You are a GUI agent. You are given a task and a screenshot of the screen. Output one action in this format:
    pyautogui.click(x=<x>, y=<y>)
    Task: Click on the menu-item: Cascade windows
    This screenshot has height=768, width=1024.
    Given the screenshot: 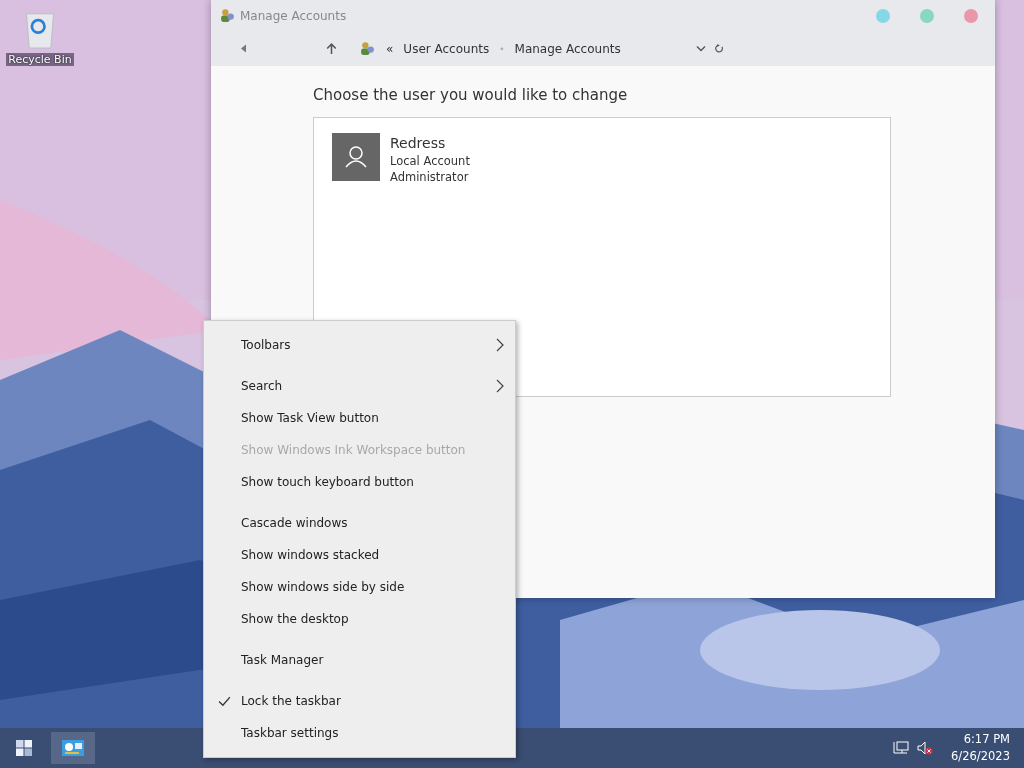 What is the action you would take?
    pyautogui.click(x=359, y=523)
    